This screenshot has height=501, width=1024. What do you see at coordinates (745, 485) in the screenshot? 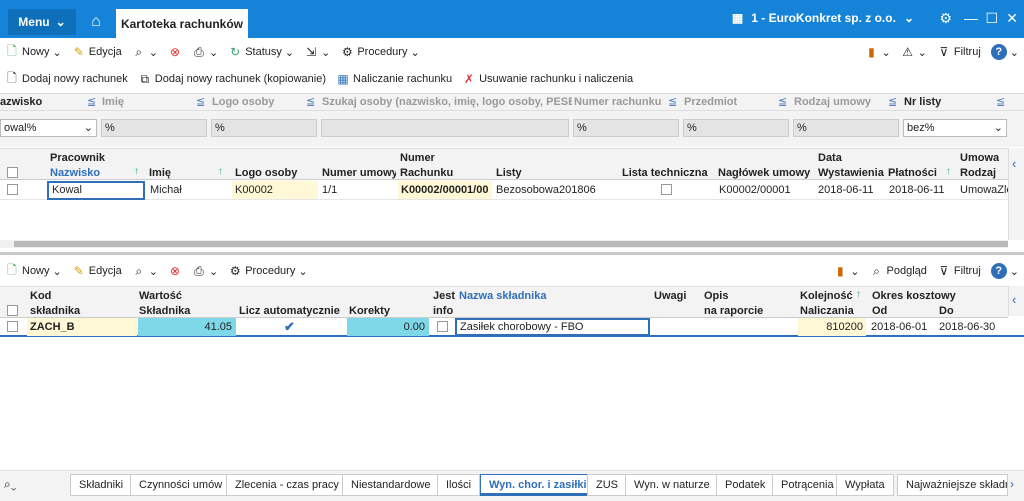
I see `tab-podatek: Podatek` at bounding box center [745, 485].